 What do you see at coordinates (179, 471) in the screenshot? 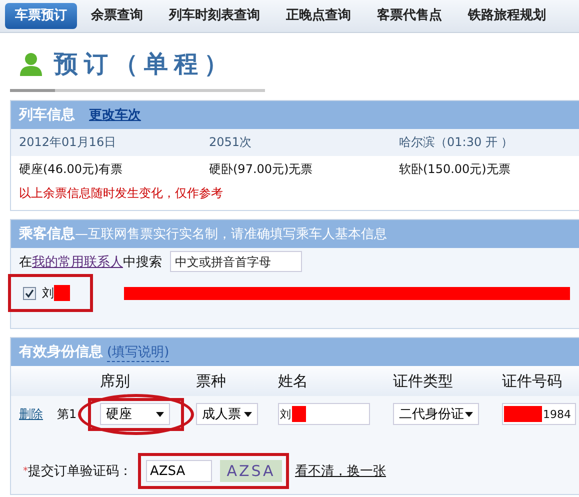
I see `captcha-field: AZSA` at bounding box center [179, 471].